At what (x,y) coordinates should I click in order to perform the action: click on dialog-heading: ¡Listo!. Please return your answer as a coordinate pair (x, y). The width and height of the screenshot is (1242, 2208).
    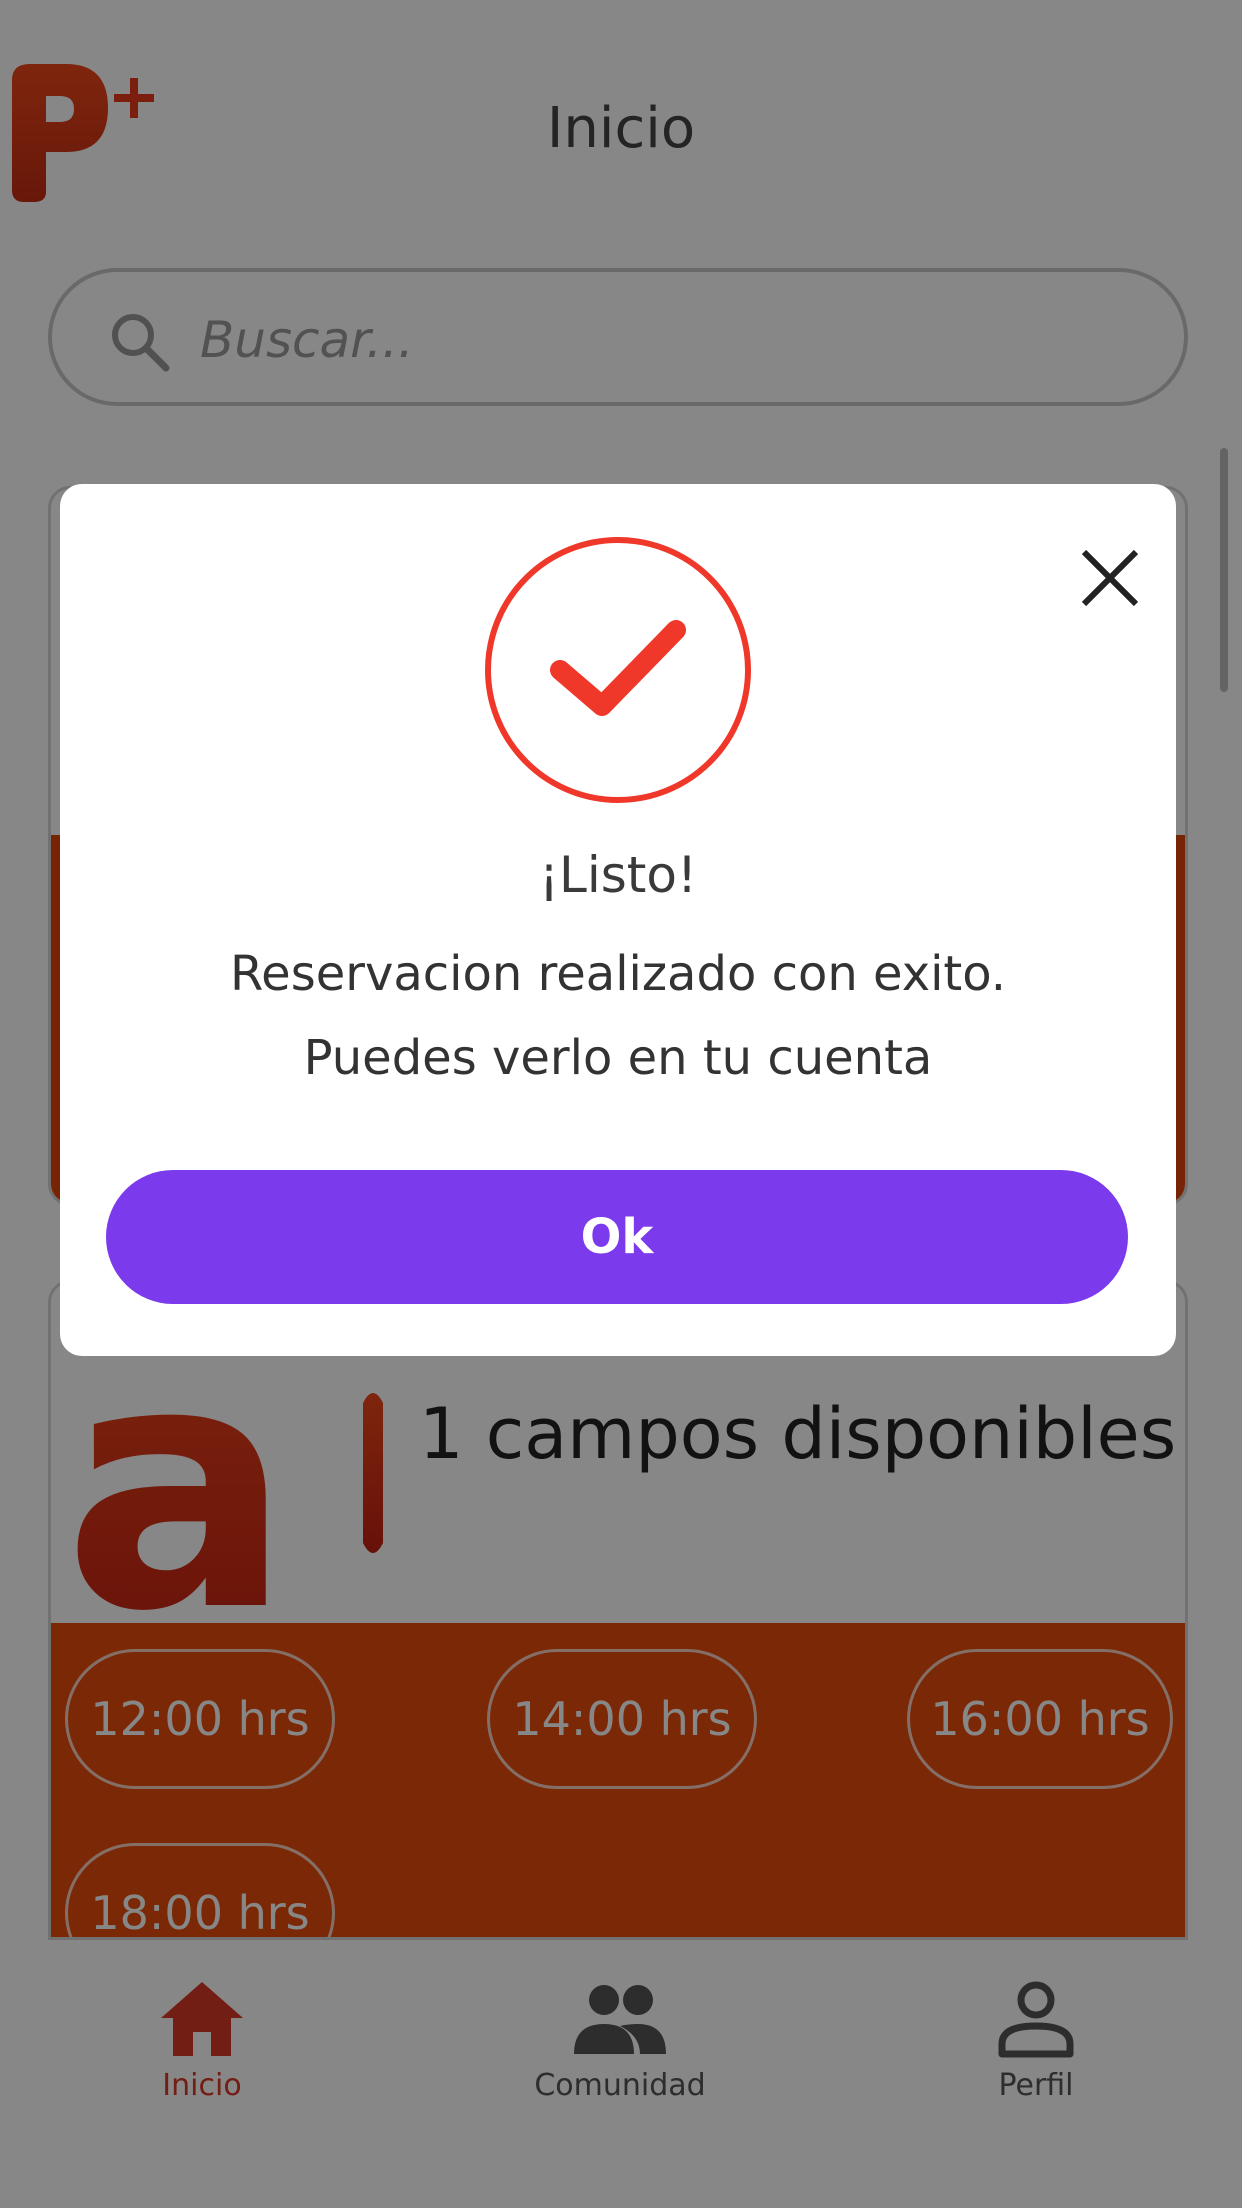
    Looking at the image, I should click on (618, 875).